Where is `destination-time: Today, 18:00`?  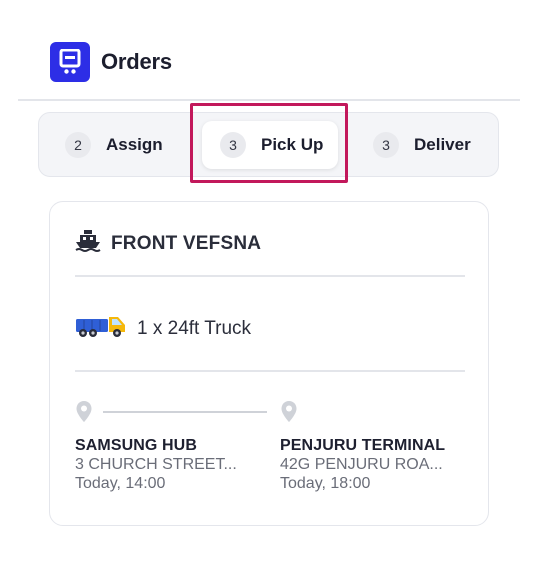 destination-time: Today, 18:00 is located at coordinates (325, 483).